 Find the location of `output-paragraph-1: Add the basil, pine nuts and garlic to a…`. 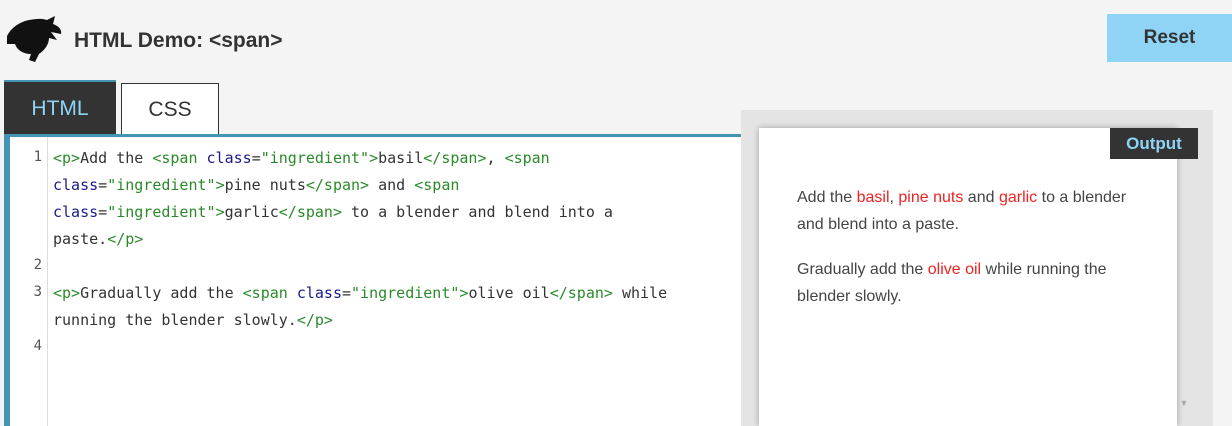

output-paragraph-1: Add the basil, pine nuts and garlic to a… is located at coordinates (967, 211).